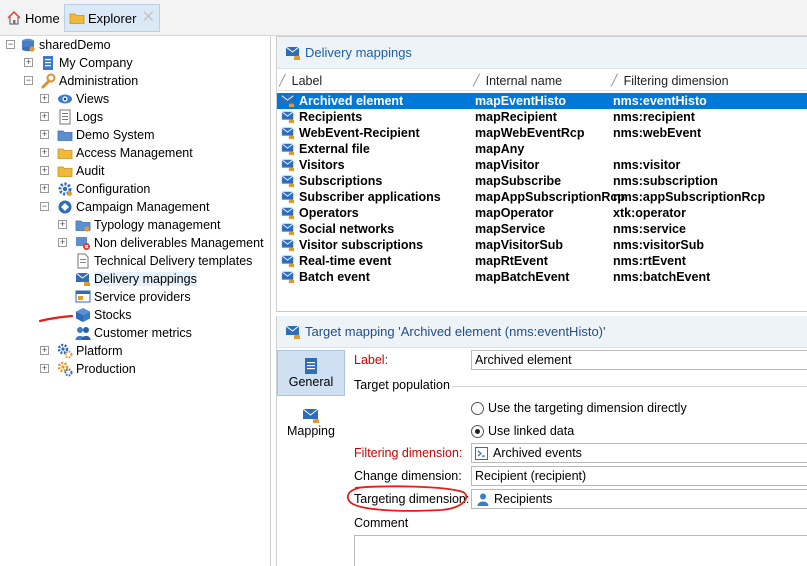  I want to click on tree-item-label: Audit, so click(90, 171).